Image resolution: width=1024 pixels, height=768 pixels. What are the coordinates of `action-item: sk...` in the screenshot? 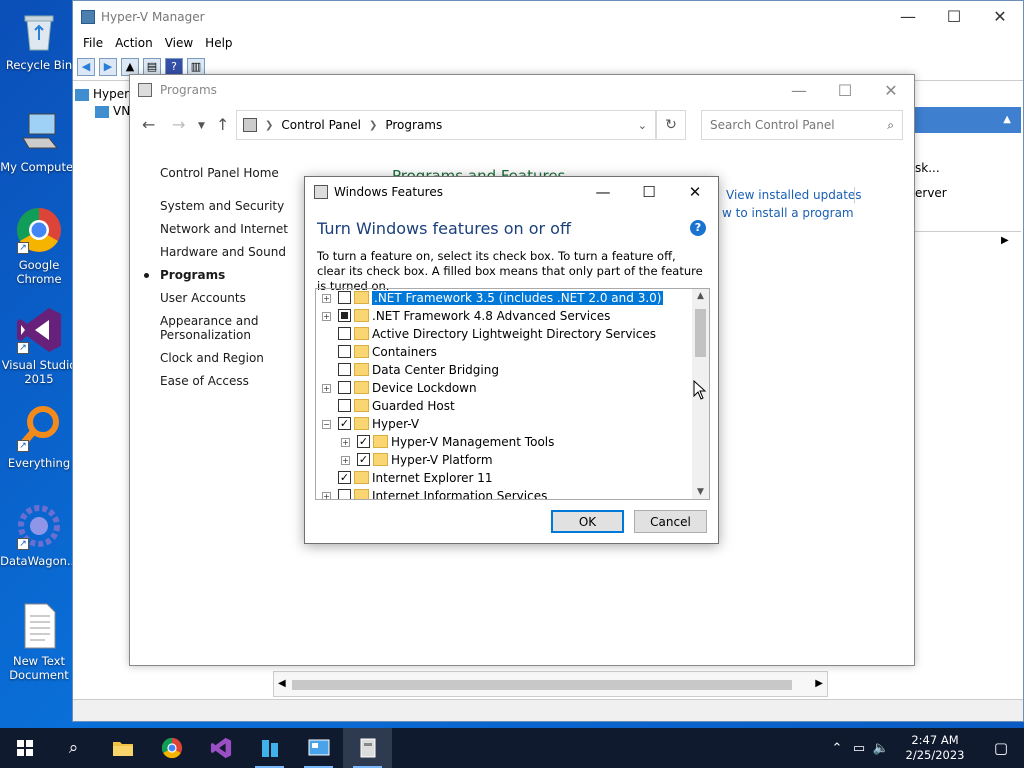 It's located at (927, 168).